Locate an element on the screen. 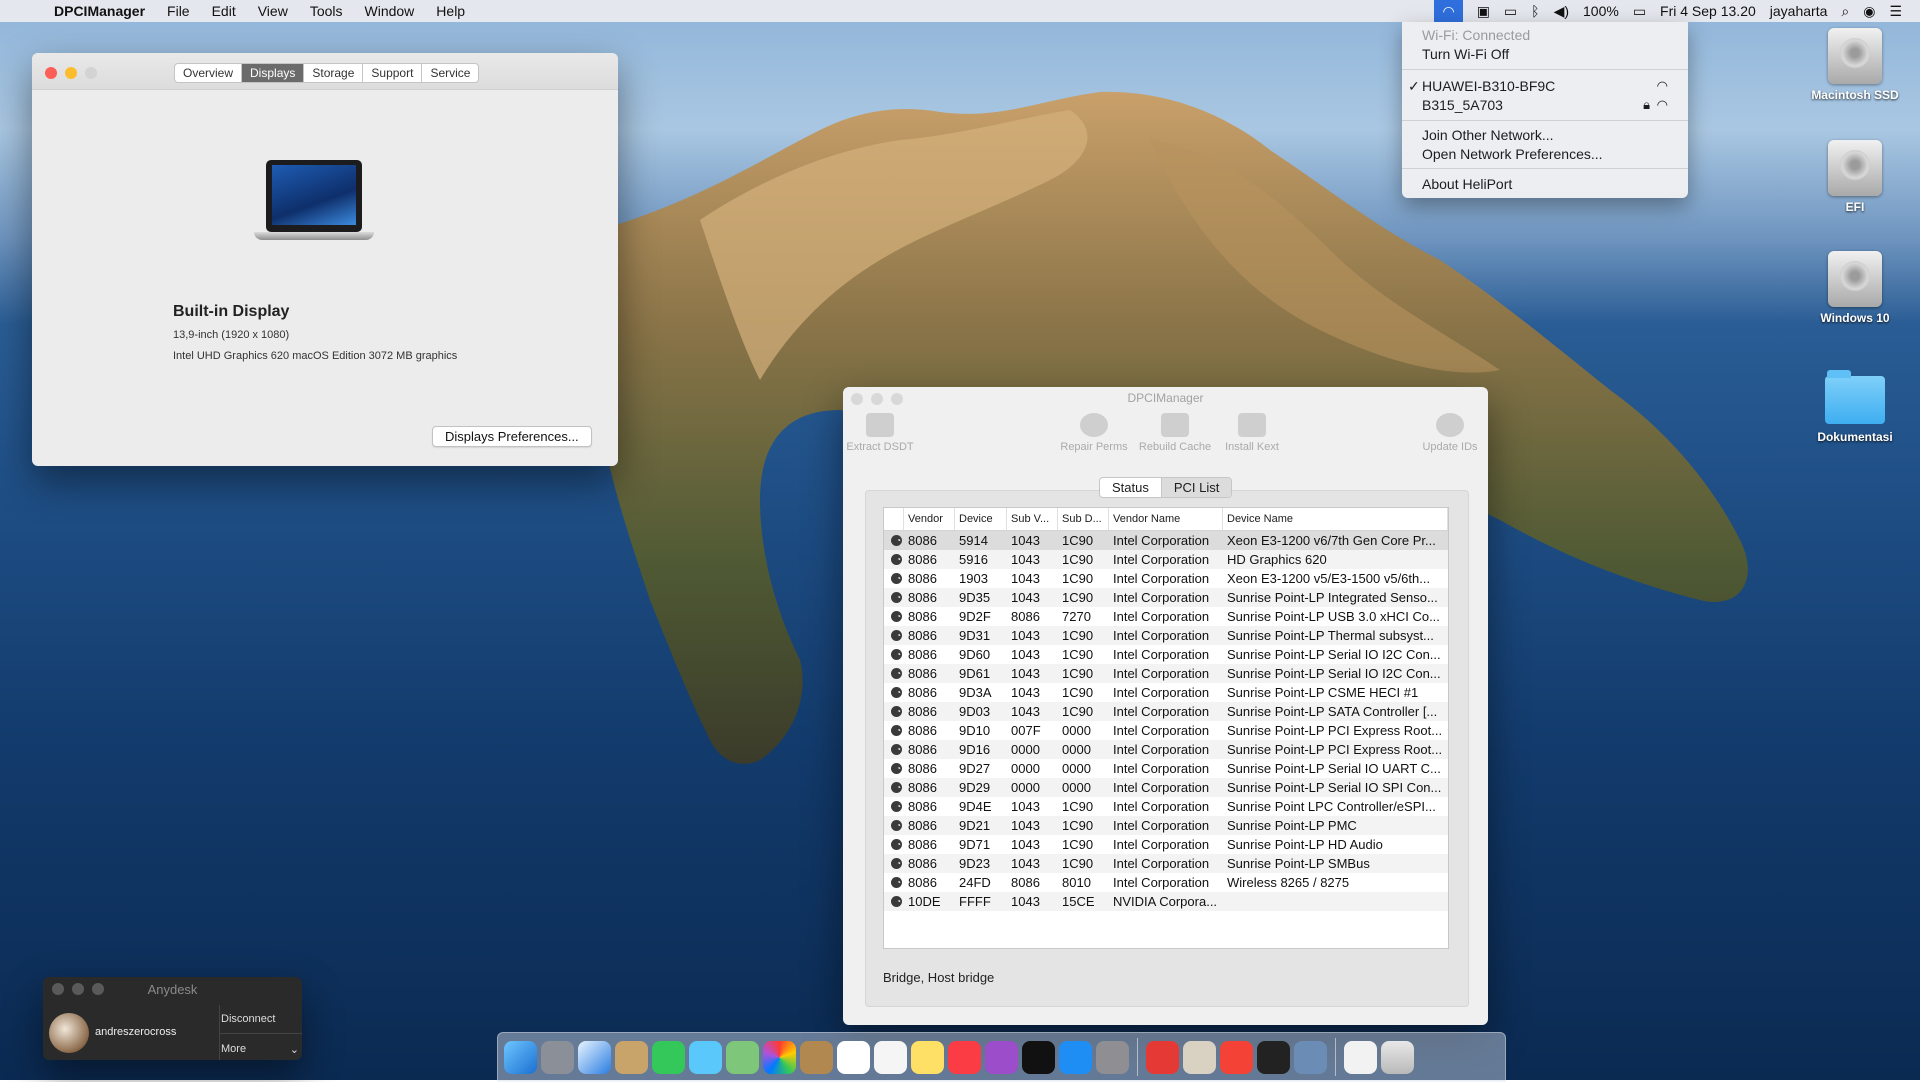 This screenshot has width=1920, height=1082. disconnect-button: Disconnect is located at coordinates (248, 1019).